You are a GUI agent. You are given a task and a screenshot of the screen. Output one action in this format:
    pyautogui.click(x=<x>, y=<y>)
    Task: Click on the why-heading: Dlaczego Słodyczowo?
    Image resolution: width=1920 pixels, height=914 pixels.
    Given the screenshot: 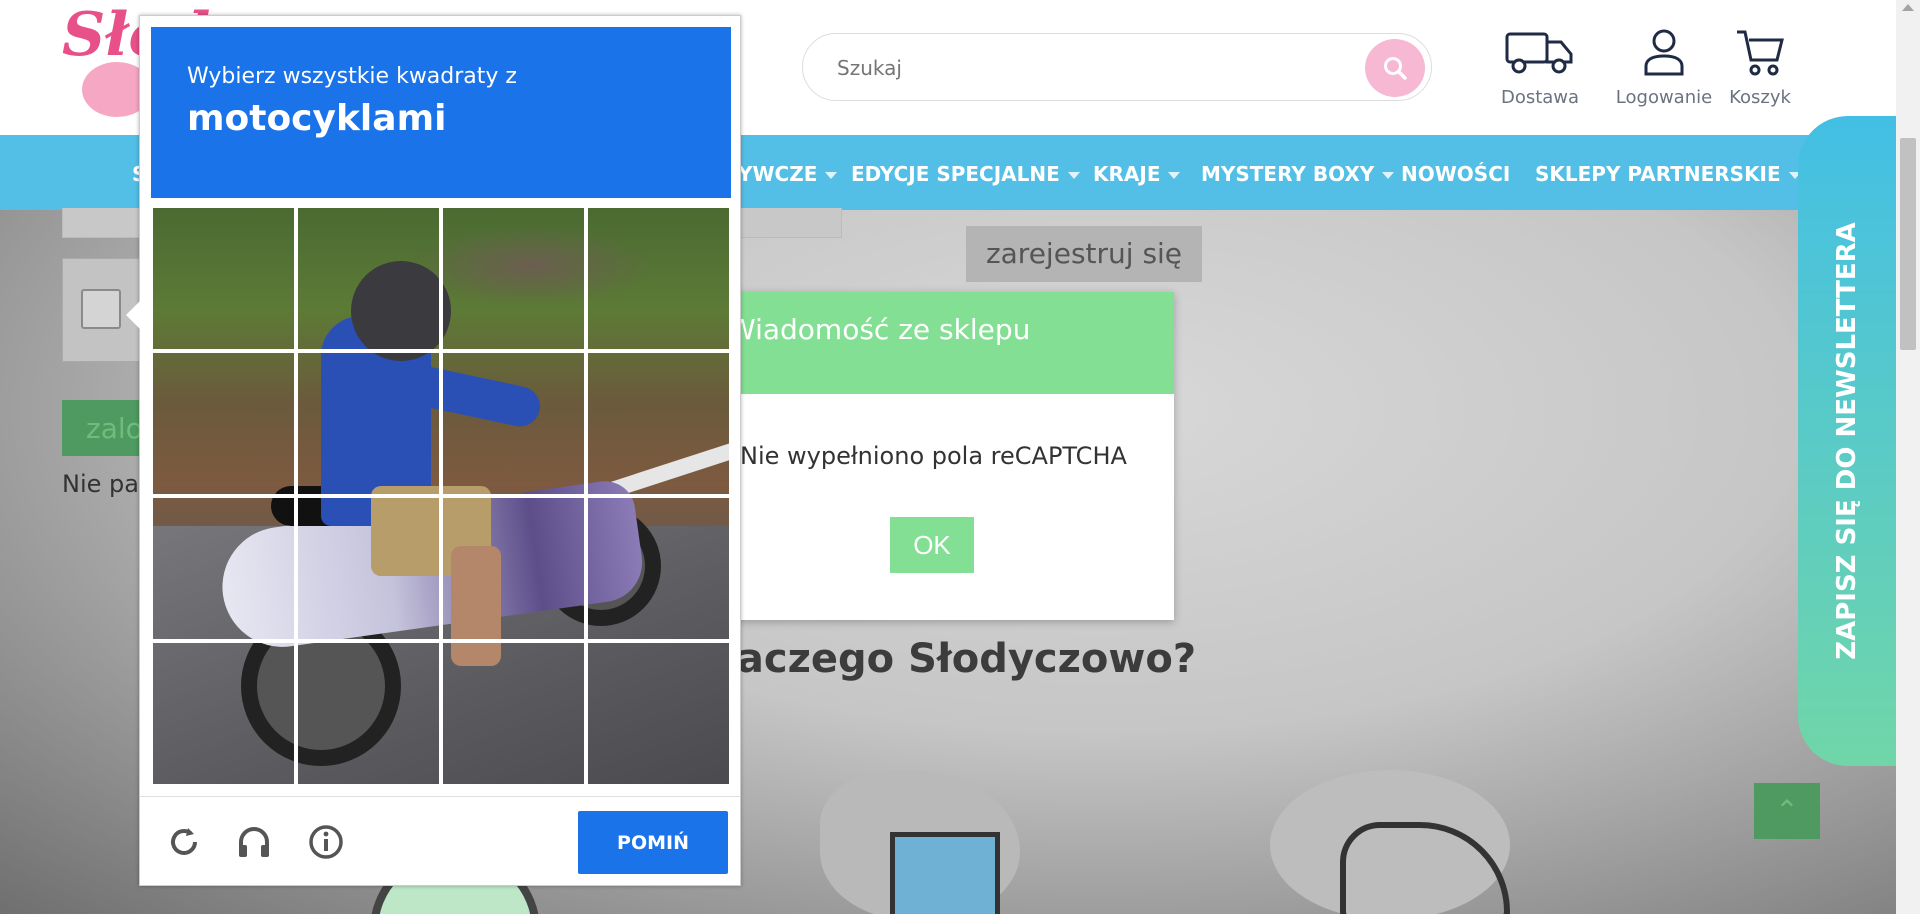 What is the action you would take?
    pyautogui.click(x=943, y=659)
    